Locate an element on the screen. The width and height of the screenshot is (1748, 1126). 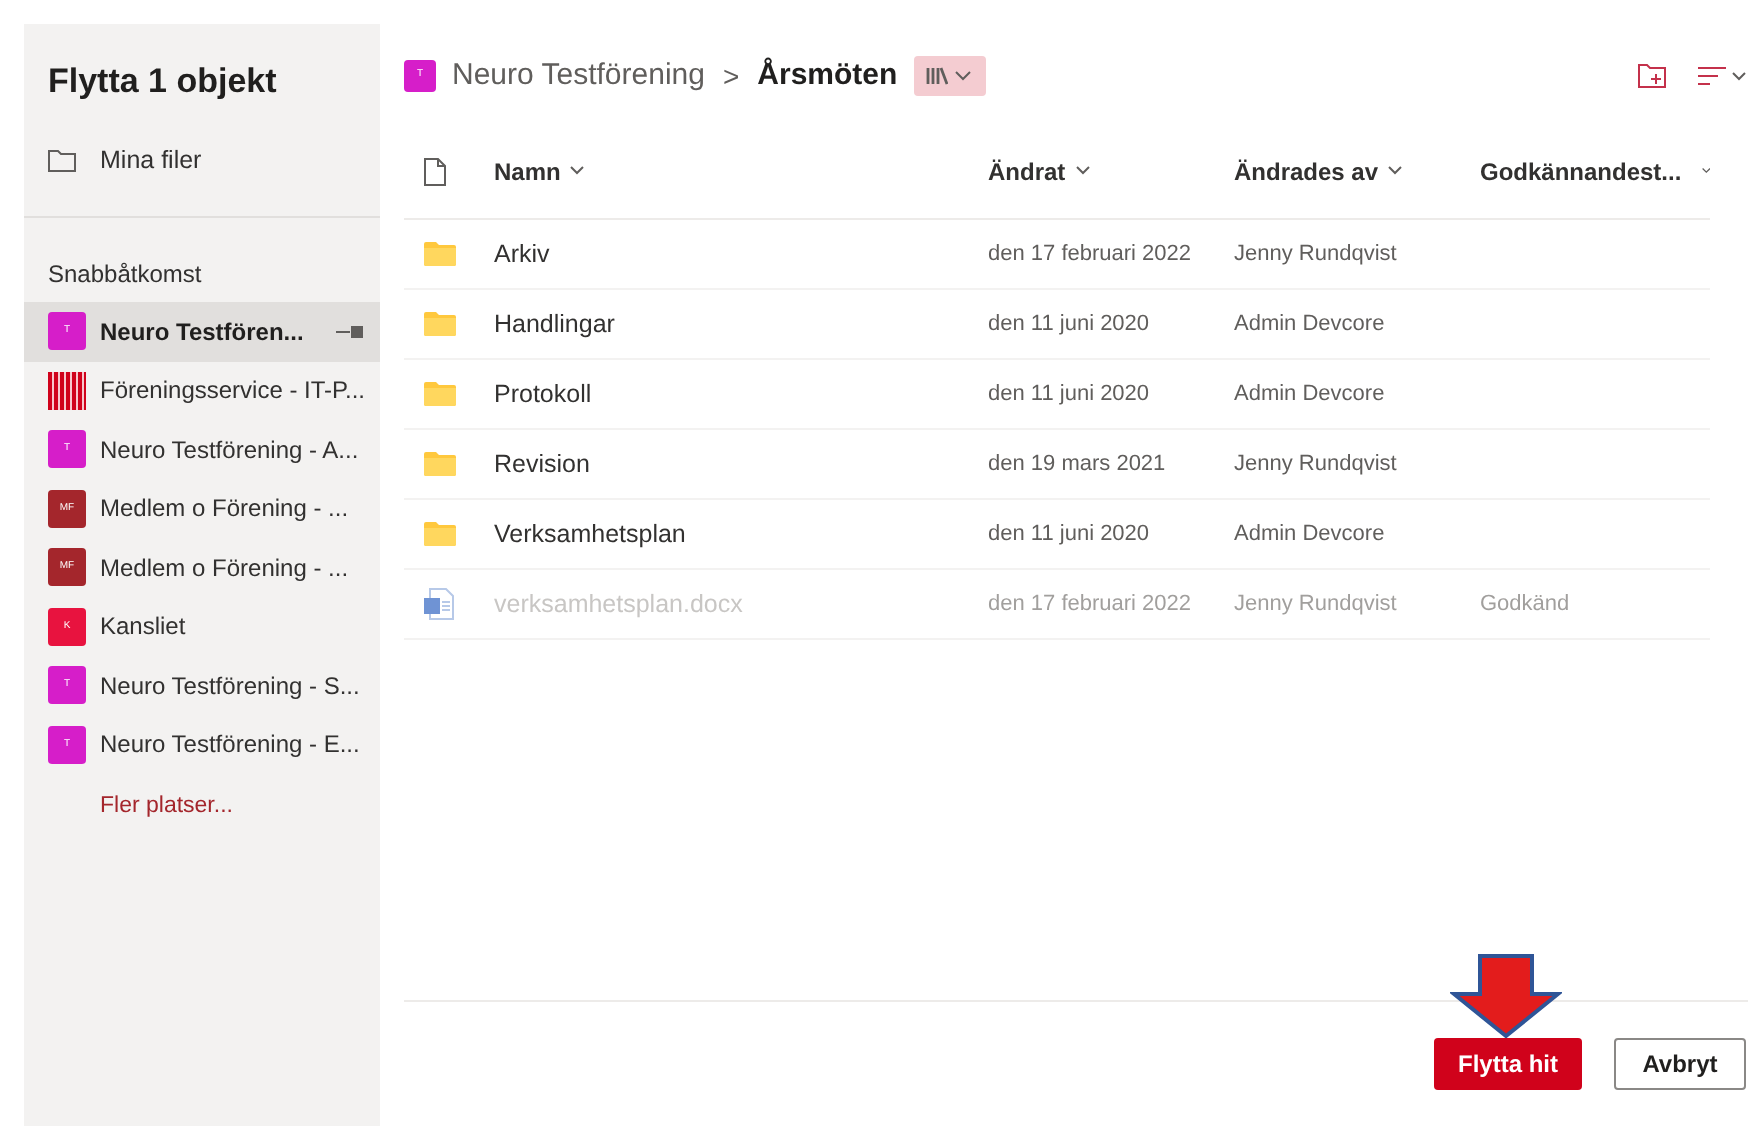
file-name: Protokoll is located at coordinates (543, 393).